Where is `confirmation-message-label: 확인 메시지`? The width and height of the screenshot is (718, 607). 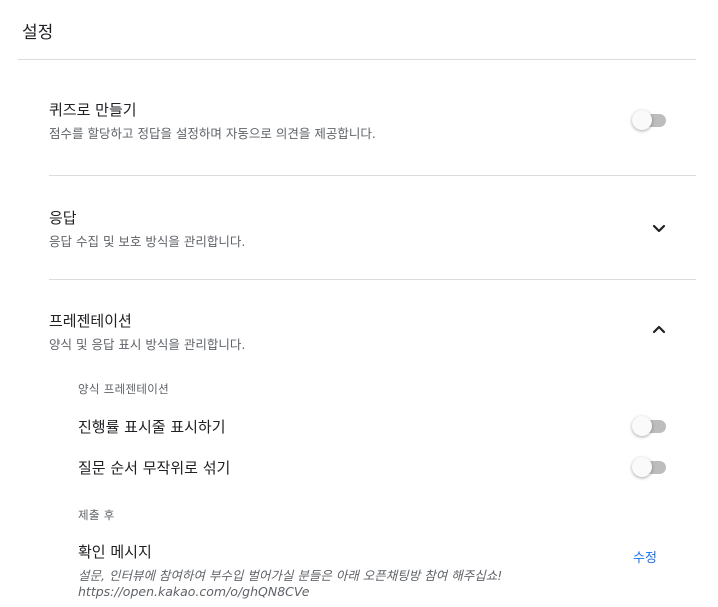 confirmation-message-label: 확인 메시지 is located at coordinates (115, 552).